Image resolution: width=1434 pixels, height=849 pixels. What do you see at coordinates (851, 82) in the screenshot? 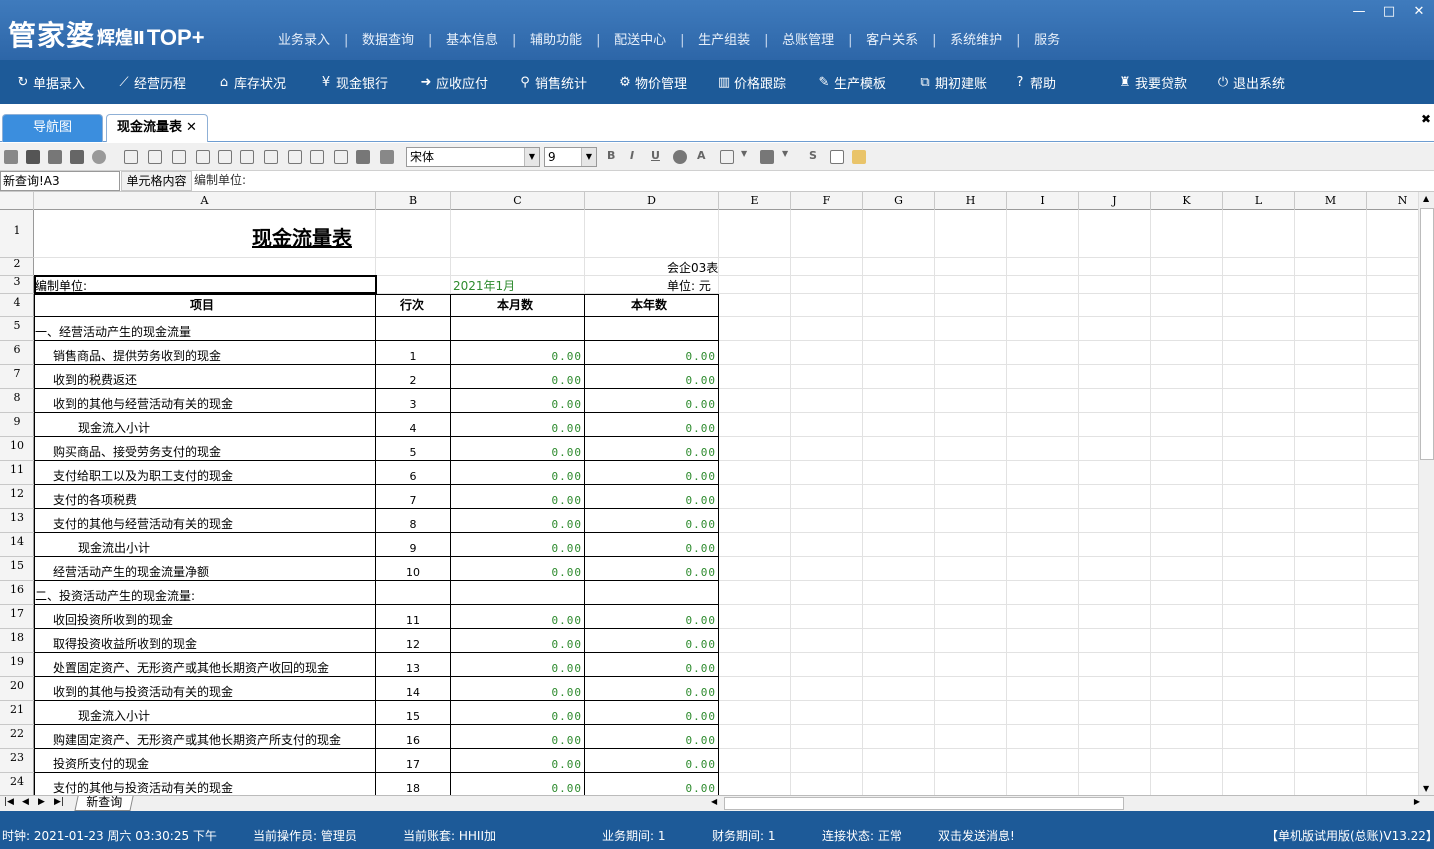
I see `toolbar-button-8: ✎ 生产模板` at bounding box center [851, 82].